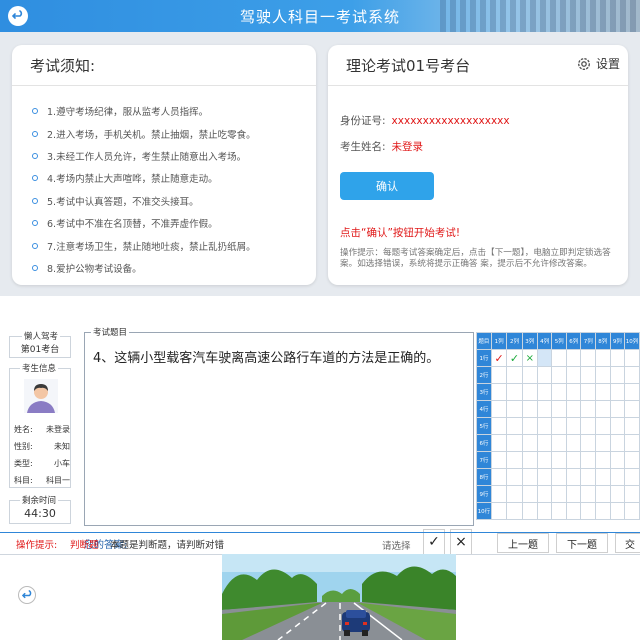 Image resolution: width=640 pixels, height=640 pixels. Describe the element at coordinates (529, 358) in the screenshot. I see `grid-cell: ×` at that location.